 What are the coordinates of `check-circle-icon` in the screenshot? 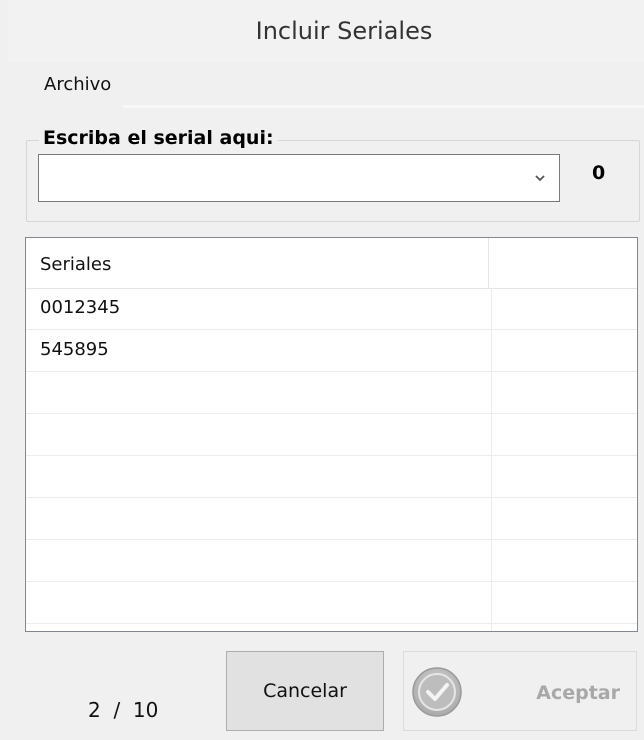 It's located at (437, 692).